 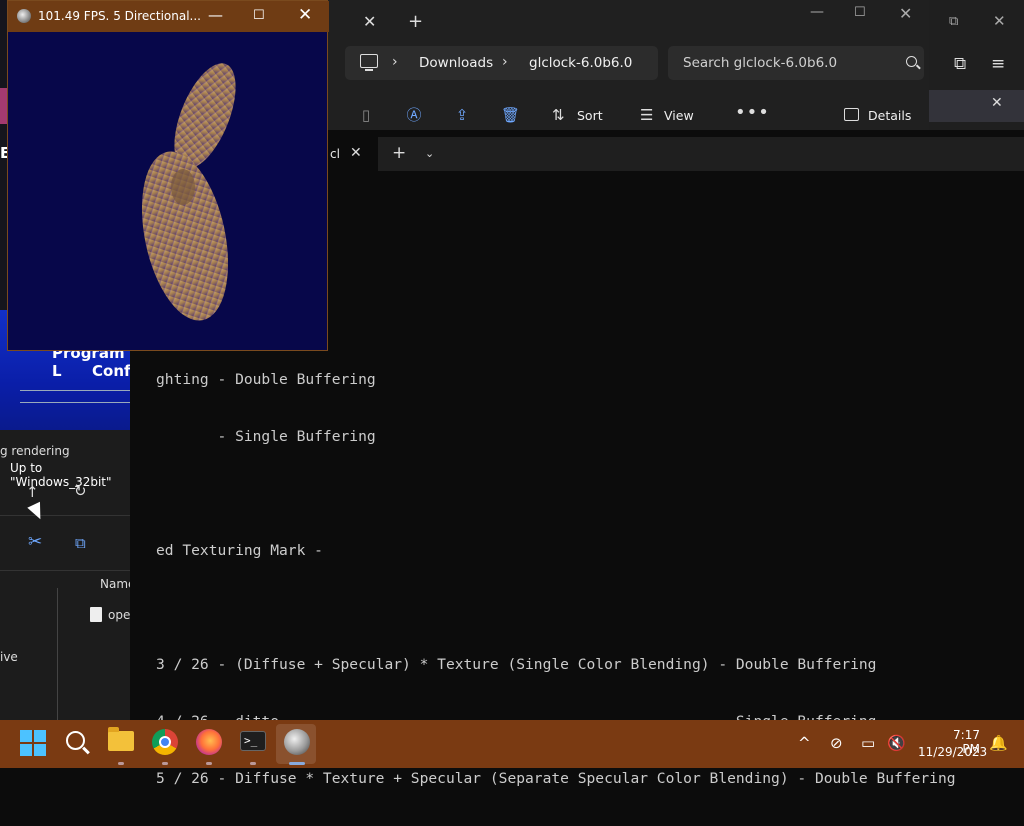 I want to click on explorer-close-button: ✕, so click(x=905, y=13).